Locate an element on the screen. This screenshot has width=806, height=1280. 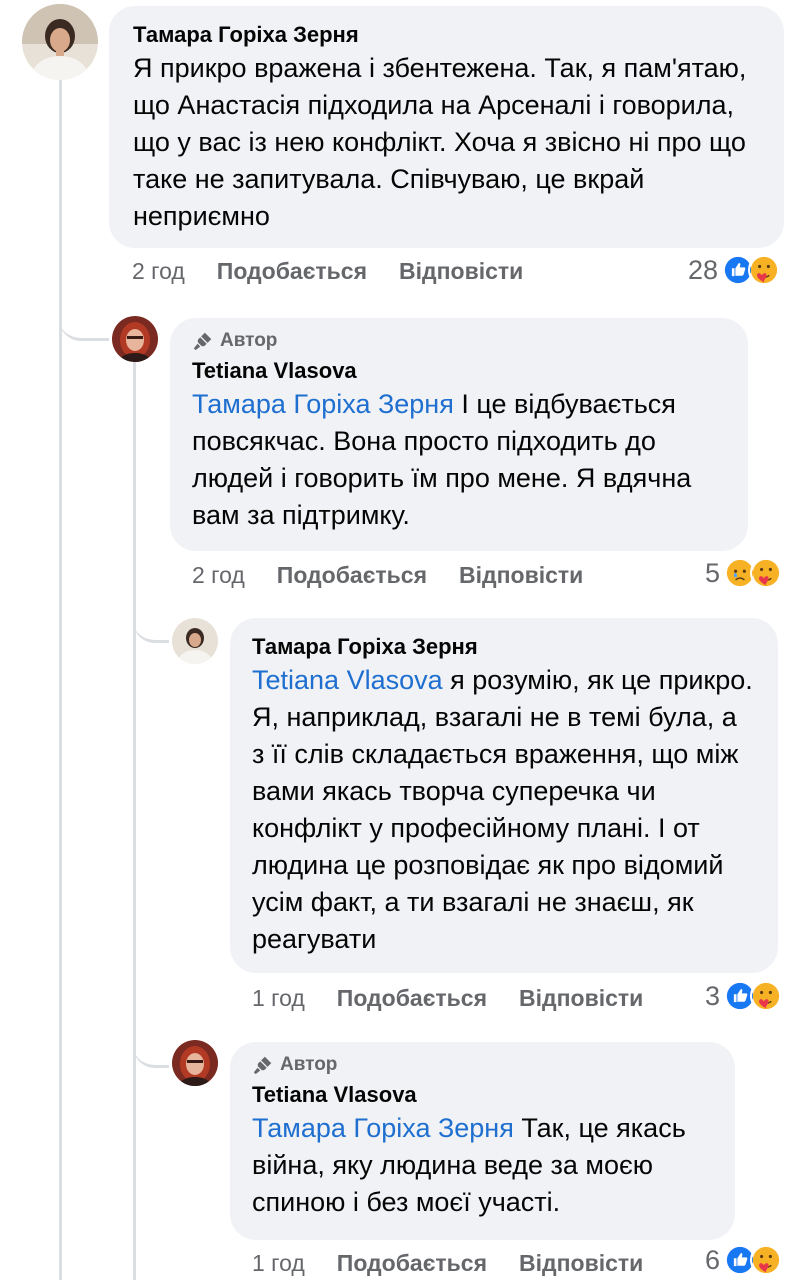
reaction-count: 3 is located at coordinates (713, 995).